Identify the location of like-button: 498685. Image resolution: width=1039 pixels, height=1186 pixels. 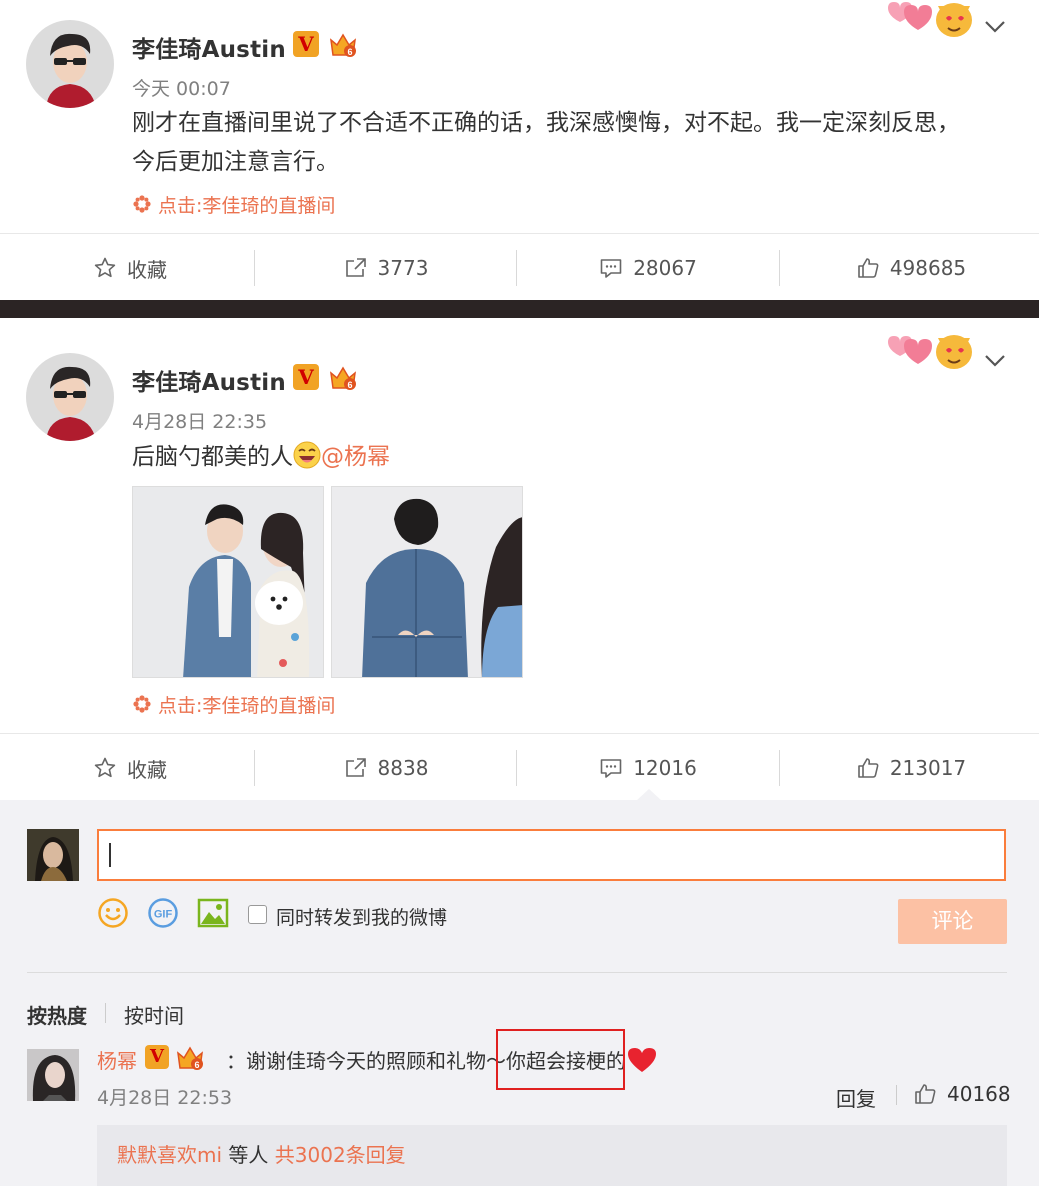
(910, 268).